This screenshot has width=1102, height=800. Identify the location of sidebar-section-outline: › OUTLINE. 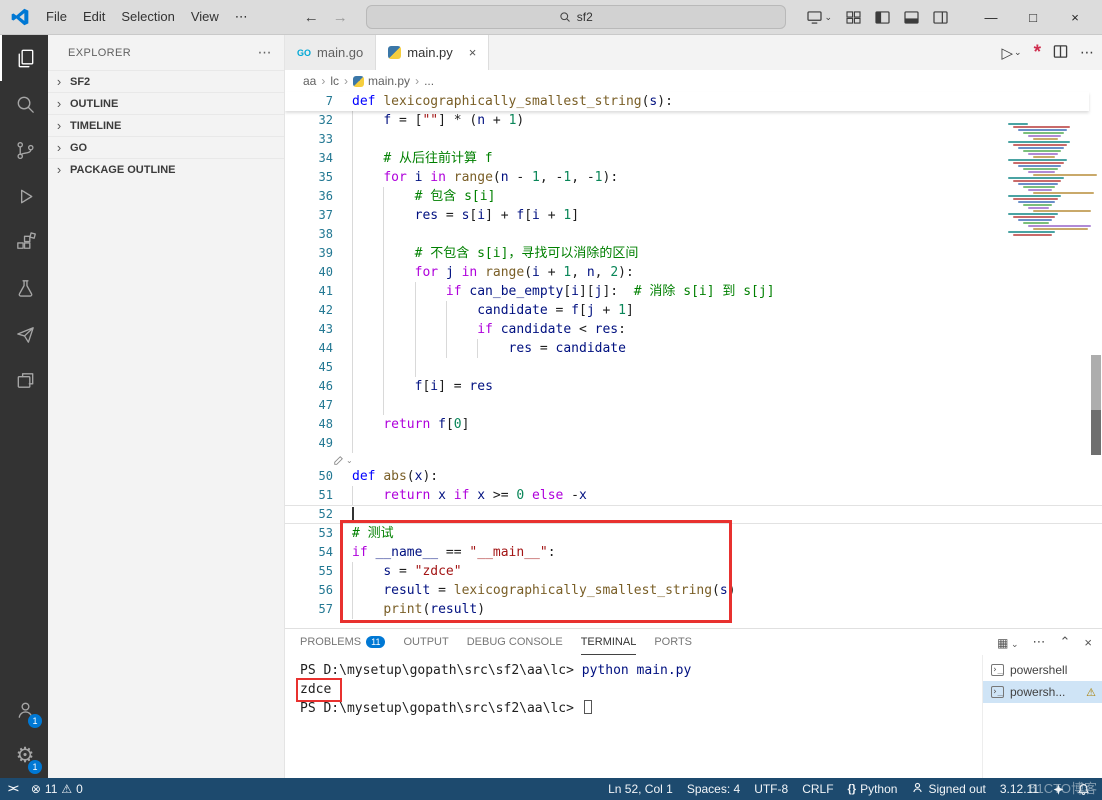
(166, 103).